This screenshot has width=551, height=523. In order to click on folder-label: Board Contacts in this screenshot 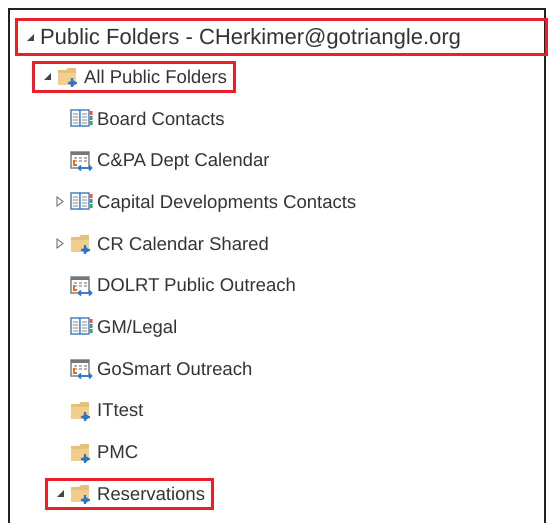, I will do `click(161, 119)`.